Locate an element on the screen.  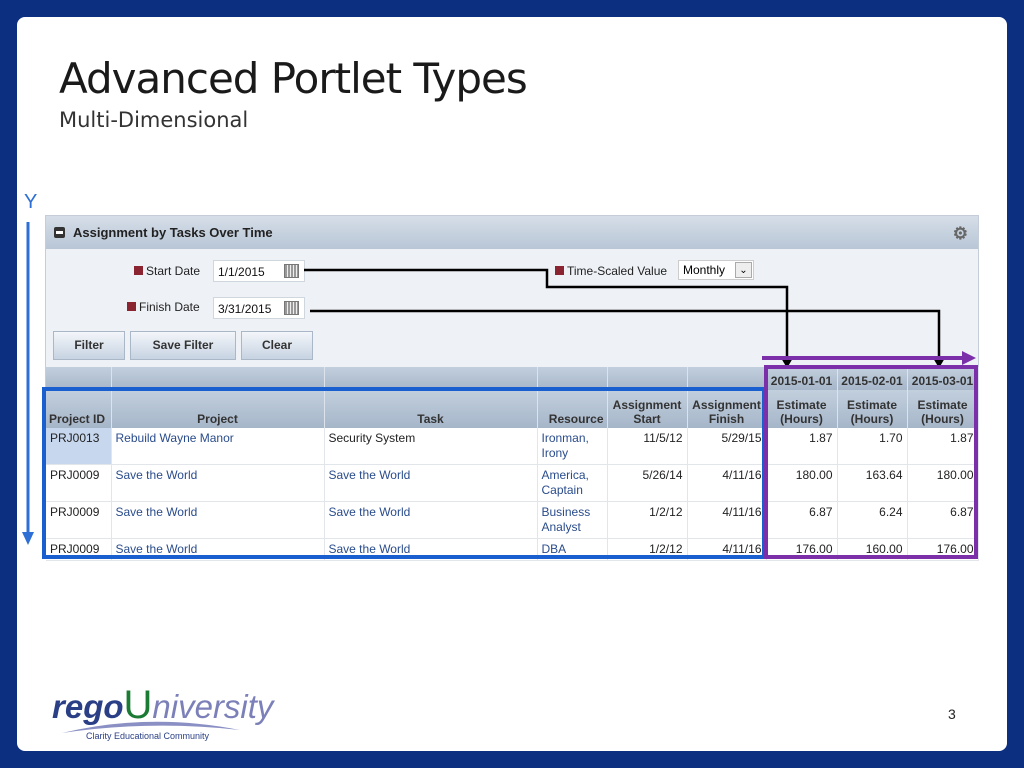
logo-tagline: Clarity Educational Community is located at coordinates (148, 736).